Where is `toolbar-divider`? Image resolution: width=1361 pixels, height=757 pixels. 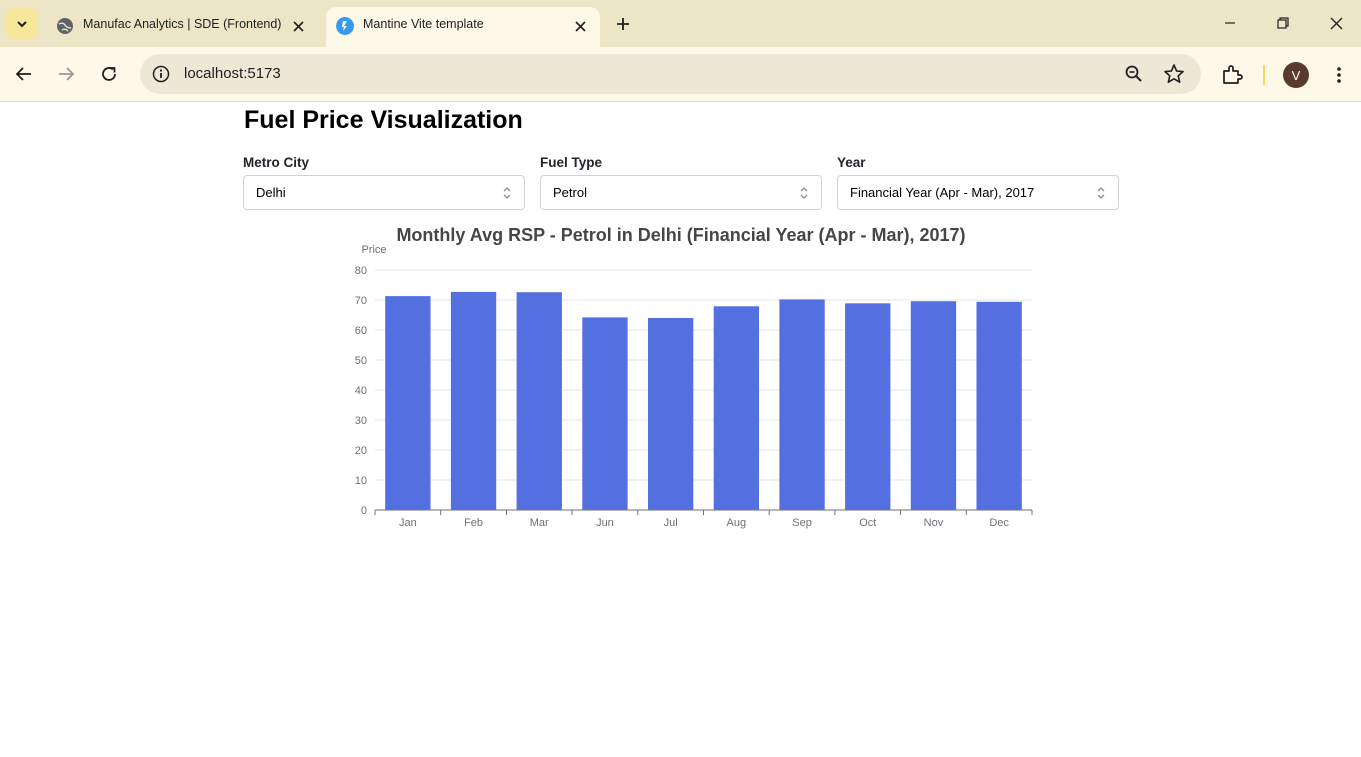 toolbar-divider is located at coordinates (1264, 75).